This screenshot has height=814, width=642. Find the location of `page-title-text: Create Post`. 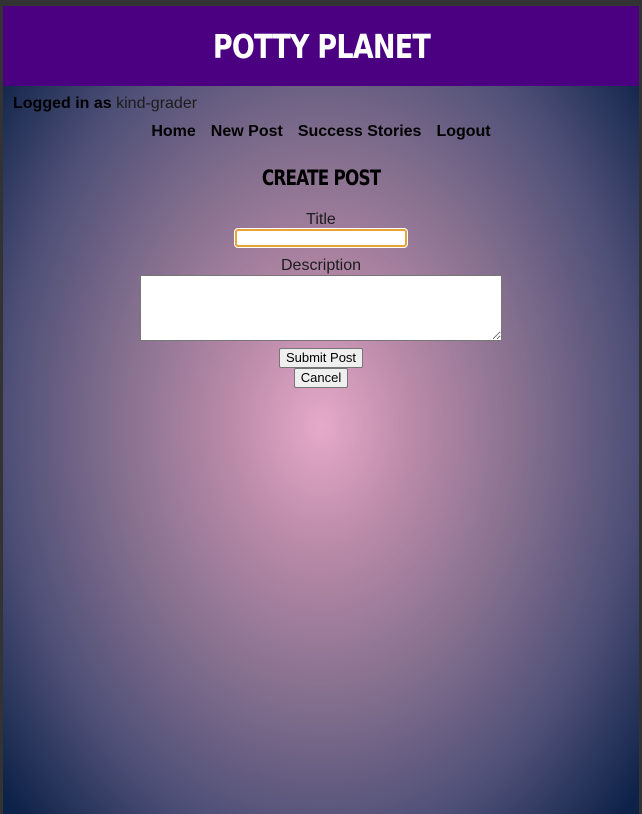

page-title-text: Create Post is located at coordinates (321, 178).